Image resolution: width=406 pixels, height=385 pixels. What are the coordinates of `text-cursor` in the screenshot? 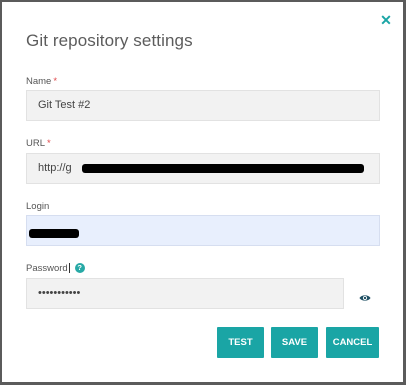 It's located at (69, 268).